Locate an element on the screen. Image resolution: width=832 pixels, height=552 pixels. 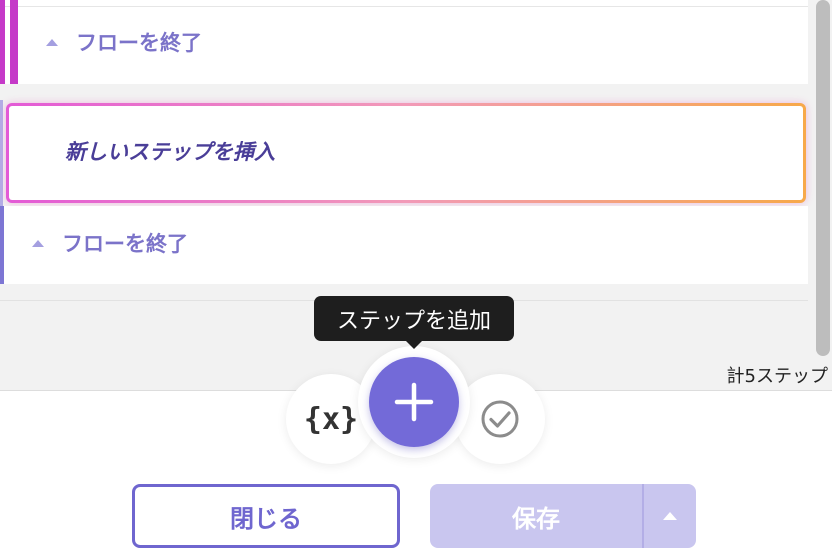
connector-line is located at coordinates (1, 154).